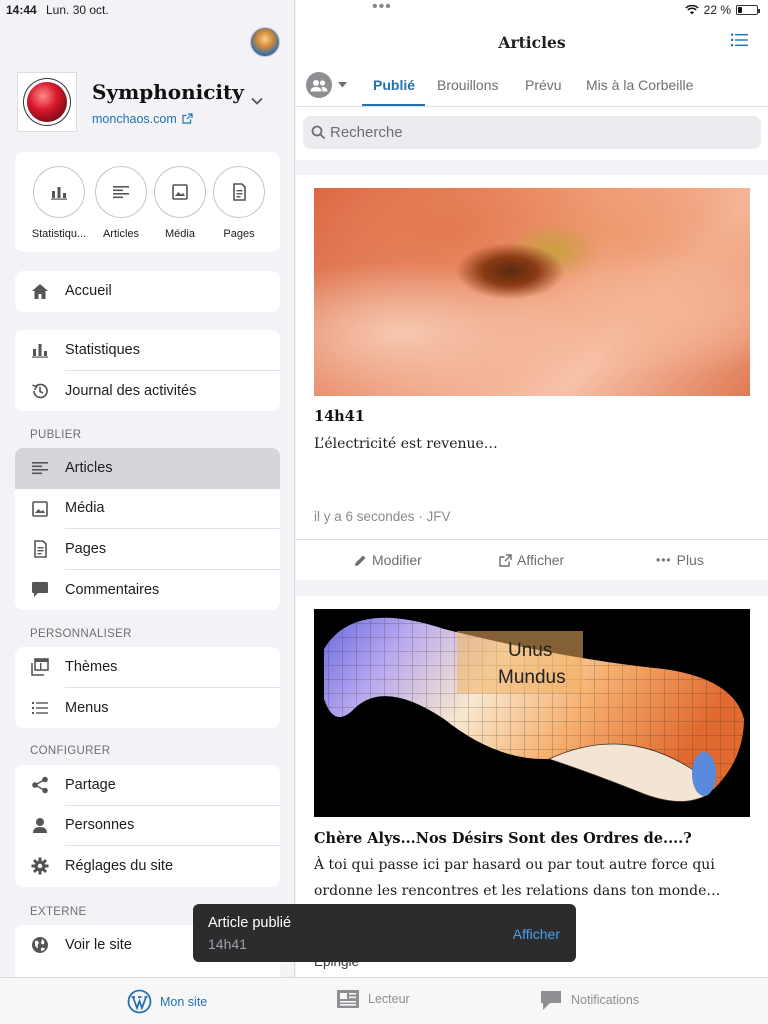  I want to click on more-label: Plus, so click(690, 560).